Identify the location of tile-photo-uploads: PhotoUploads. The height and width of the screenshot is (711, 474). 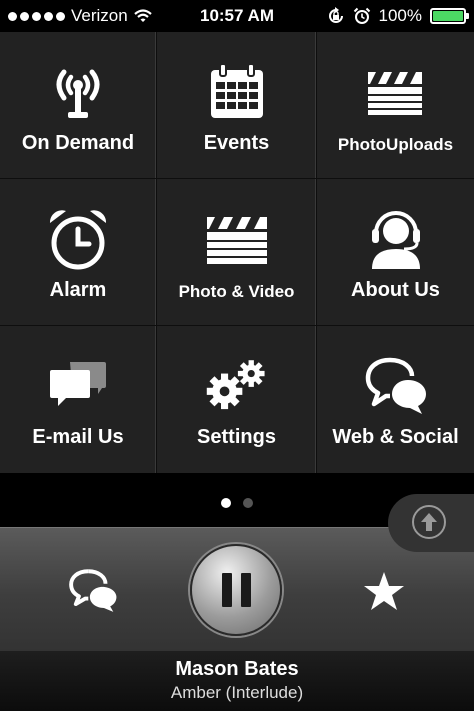
(395, 105).